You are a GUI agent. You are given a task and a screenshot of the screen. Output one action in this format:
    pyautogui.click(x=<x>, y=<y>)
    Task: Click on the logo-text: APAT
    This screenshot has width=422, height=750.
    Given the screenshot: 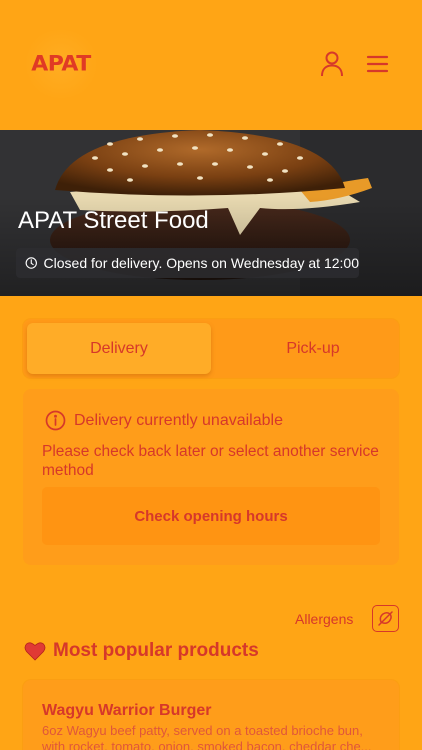 What is the action you would take?
    pyautogui.click(x=61, y=64)
    